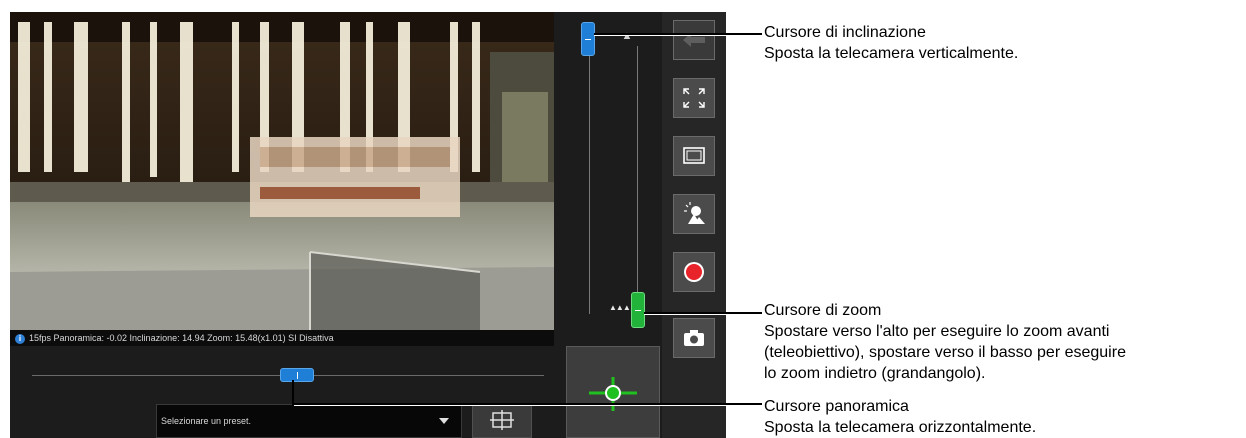  Describe the element at coordinates (637, 181) in the screenshot. I see `zoom-slider-track` at that location.